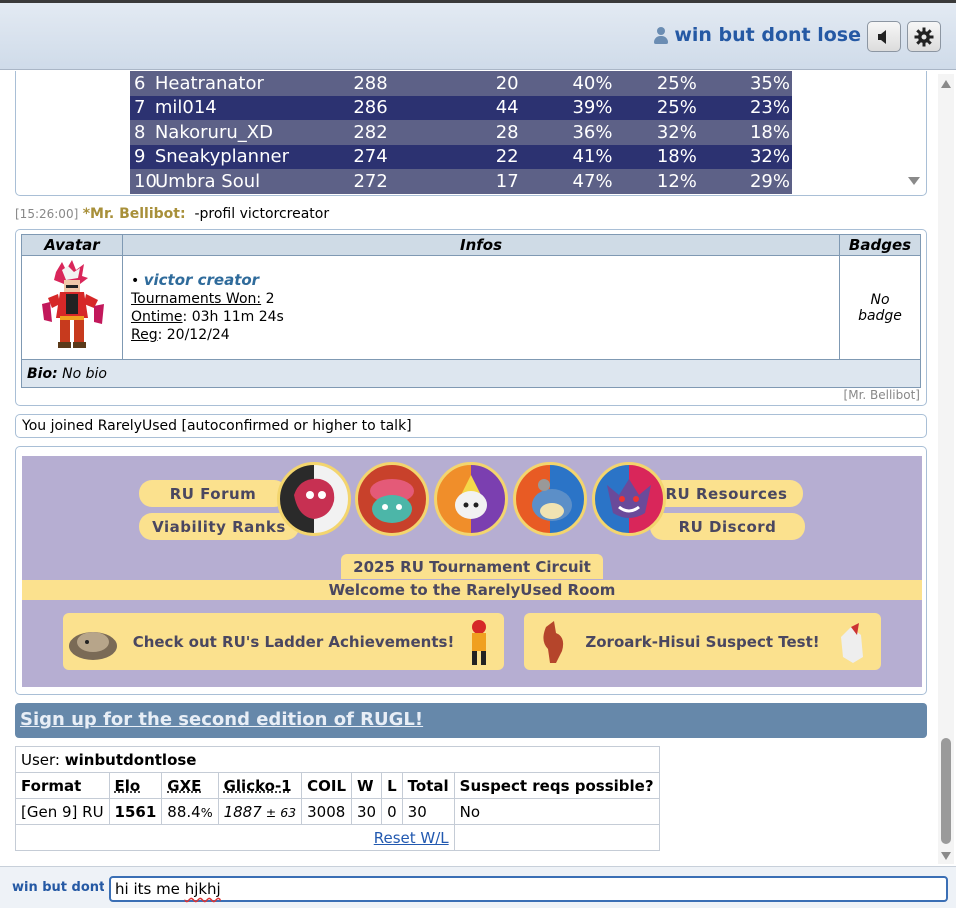  What do you see at coordinates (73, 303) in the screenshot?
I see `trainer-avatar-icon` at bounding box center [73, 303].